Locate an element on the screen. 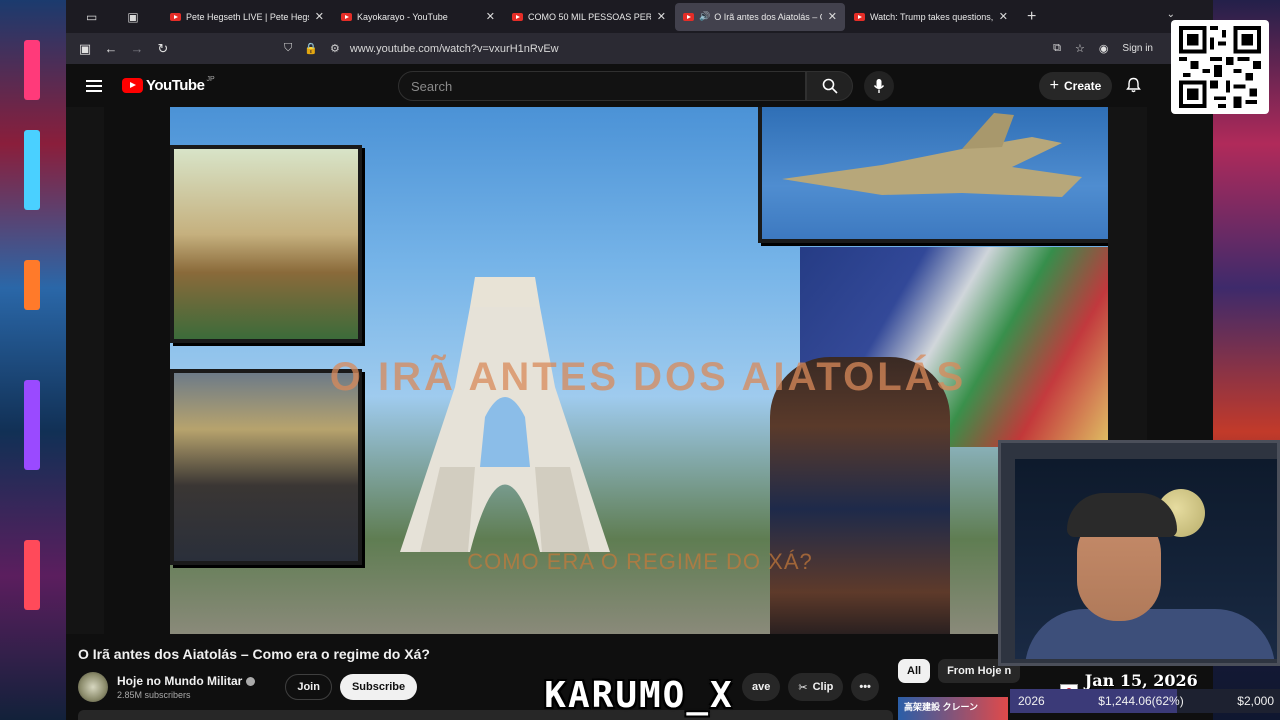 This screenshot has height=720, width=1280. shield-icon: ⛉ is located at coordinates (288, 48).